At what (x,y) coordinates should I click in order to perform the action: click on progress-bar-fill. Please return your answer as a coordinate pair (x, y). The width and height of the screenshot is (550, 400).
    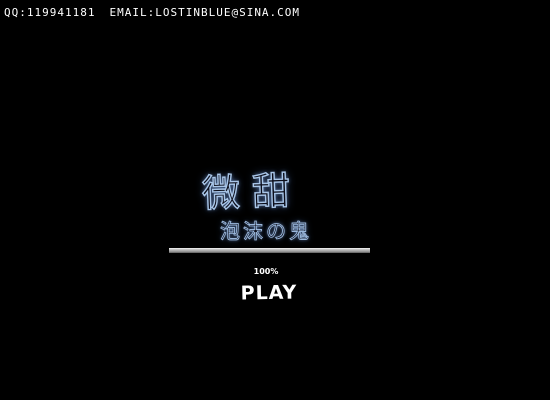
    Looking at the image, I should click on (269, 250).